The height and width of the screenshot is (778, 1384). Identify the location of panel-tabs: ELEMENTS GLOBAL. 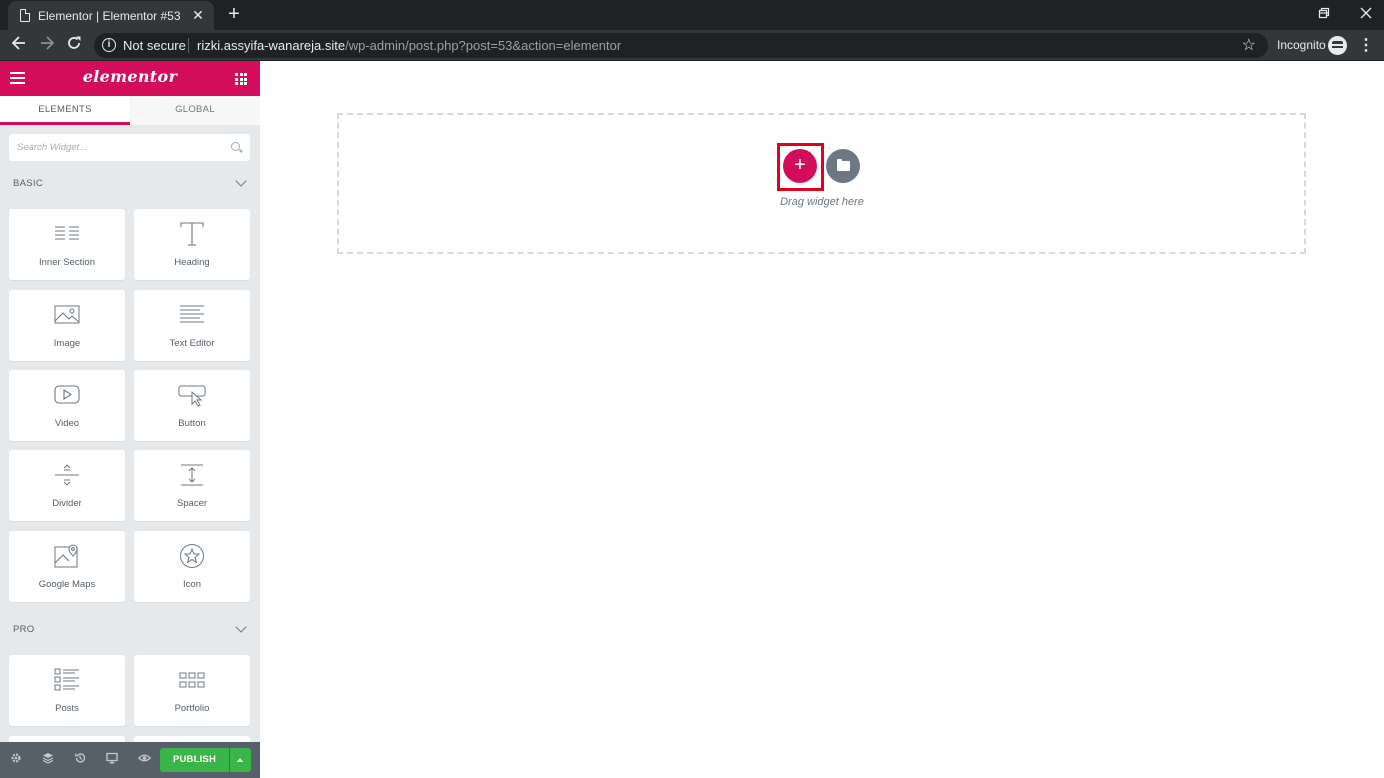
(130, 110).